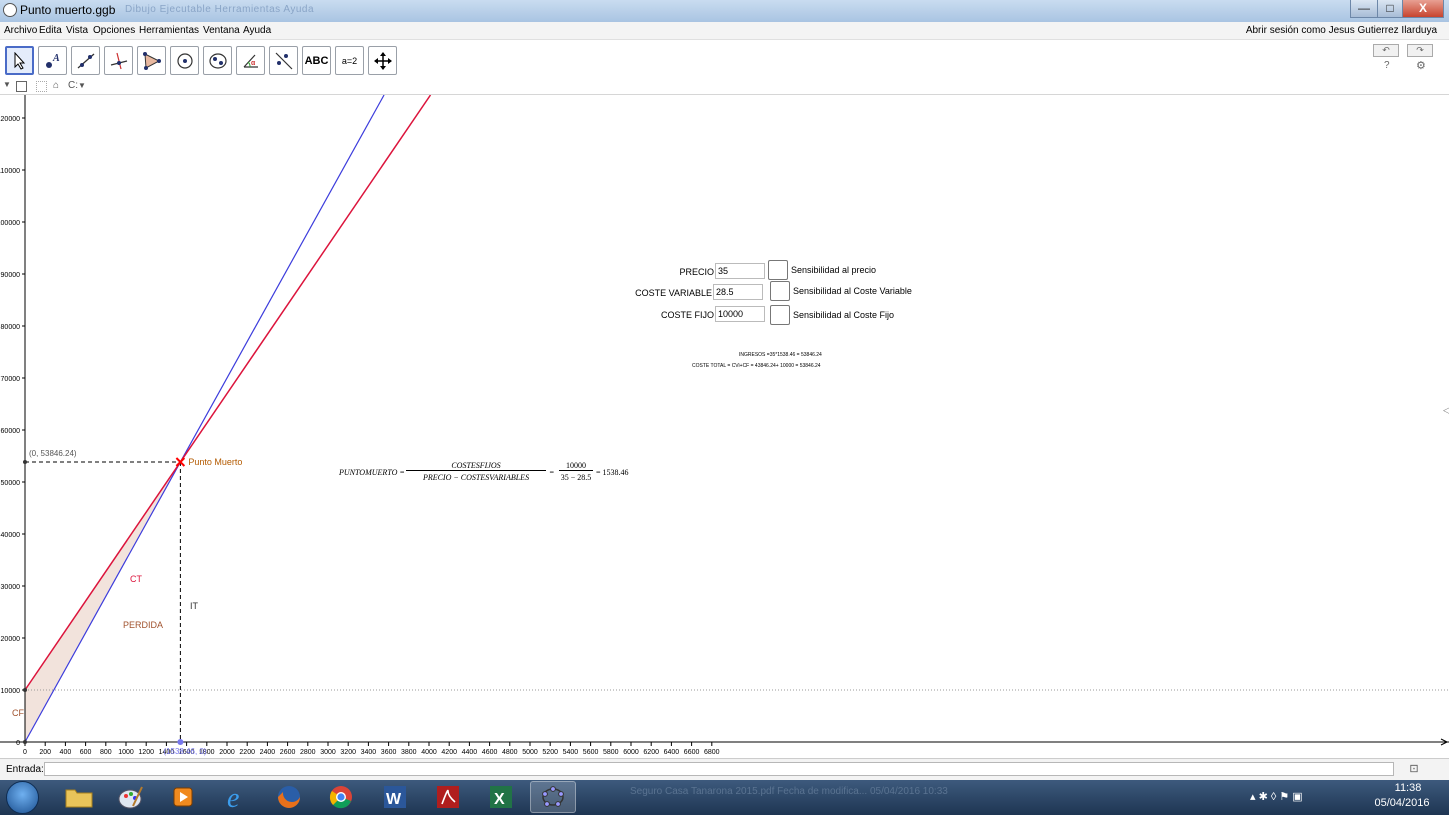 The image size is (1449, 815). What do you see at coordinates (86, 752) in the screenshot?
I see `x-tick-label: 600` at bounding box center [86, 752].